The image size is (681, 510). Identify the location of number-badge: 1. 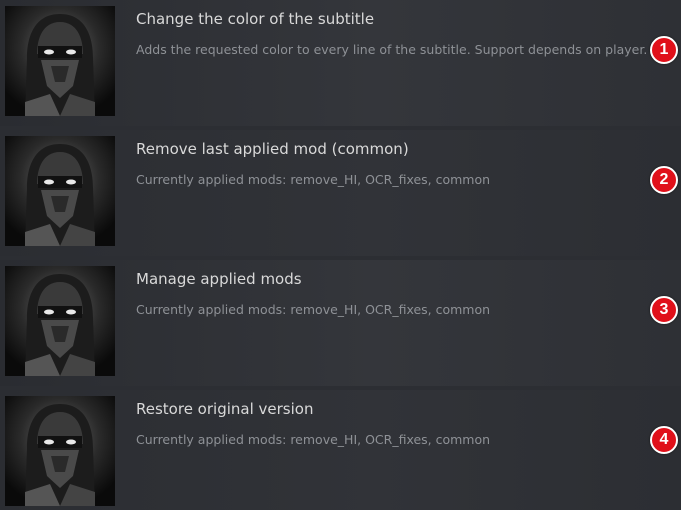
(664, 50).